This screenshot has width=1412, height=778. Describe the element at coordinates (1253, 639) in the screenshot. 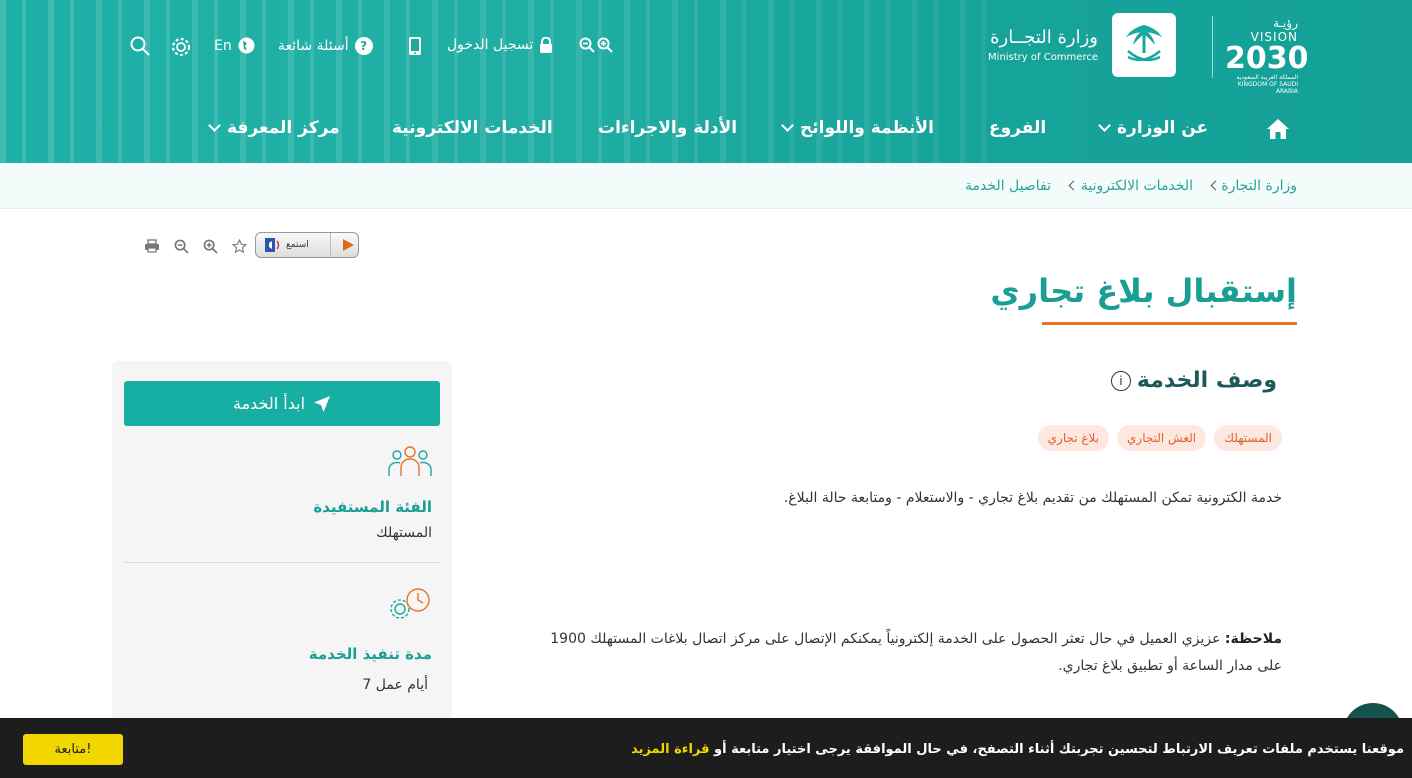

I see `note-label: ملاحظة:` at that location.